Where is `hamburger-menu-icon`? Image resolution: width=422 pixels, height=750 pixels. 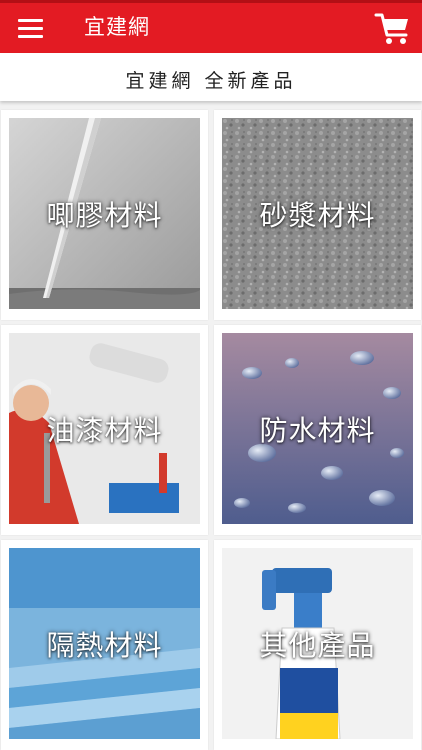
hamburger-menu-icon is located at coordinates (30, 28).